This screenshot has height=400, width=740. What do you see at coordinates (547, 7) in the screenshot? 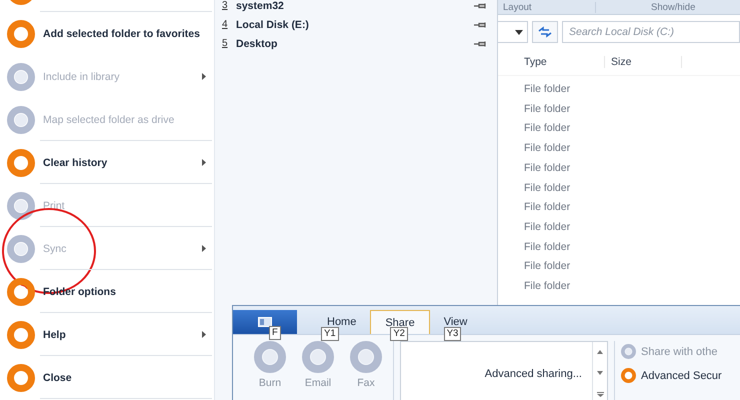
I see `group-label: Layout` at bounding box center [547, 7].